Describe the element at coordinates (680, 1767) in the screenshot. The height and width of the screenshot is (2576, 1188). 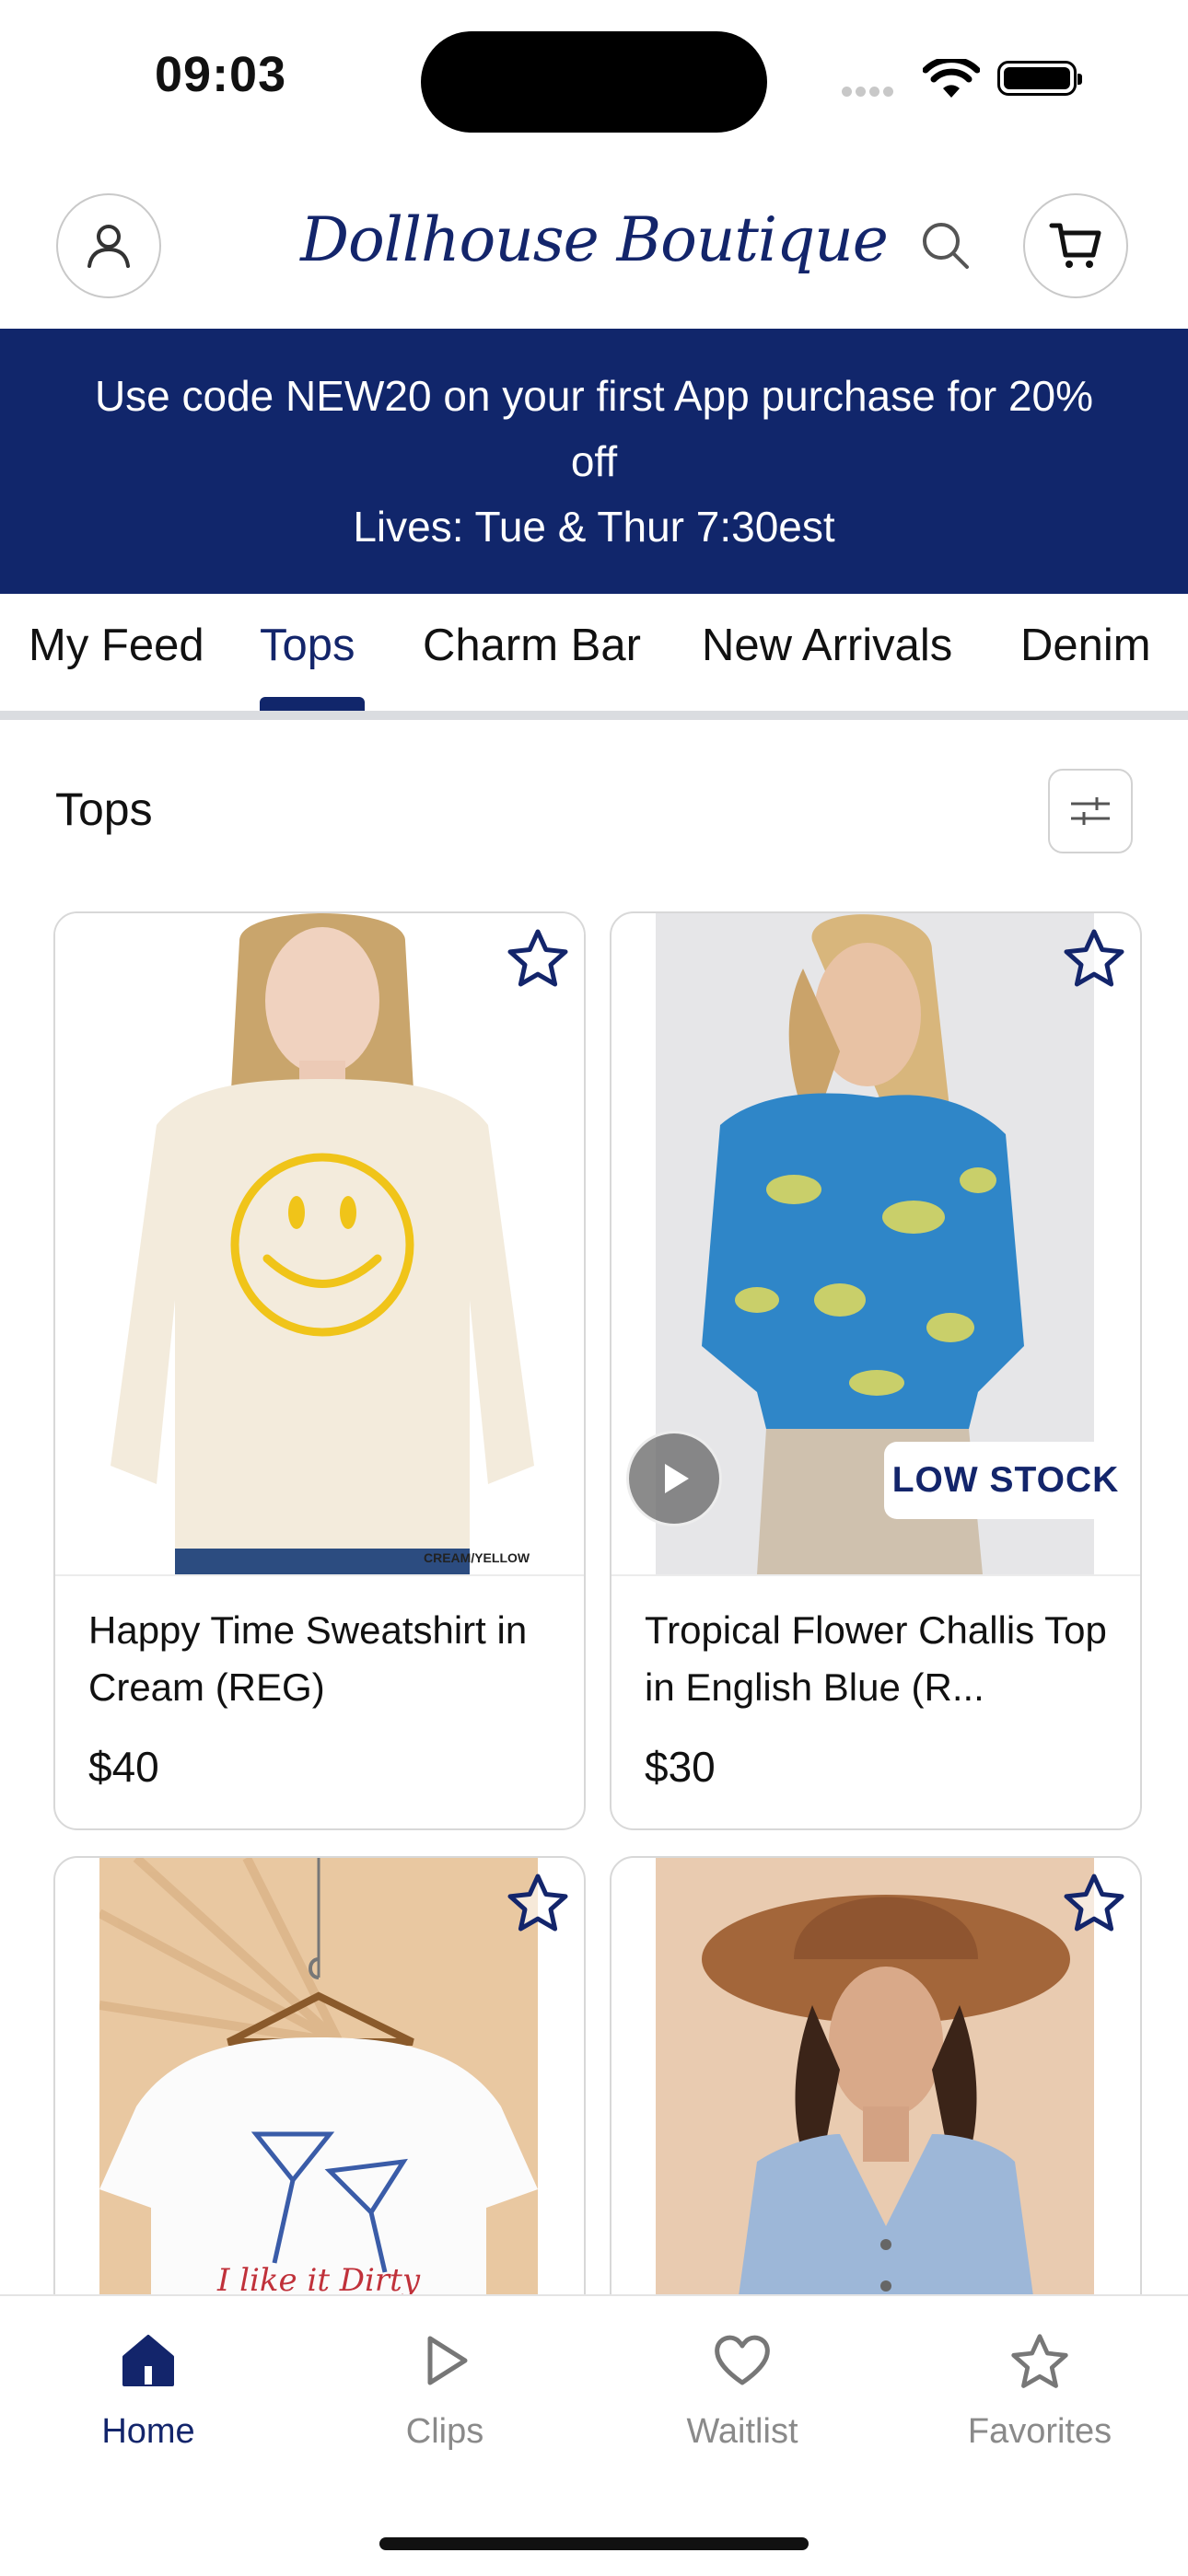
I see `product-price: $30` at that location.